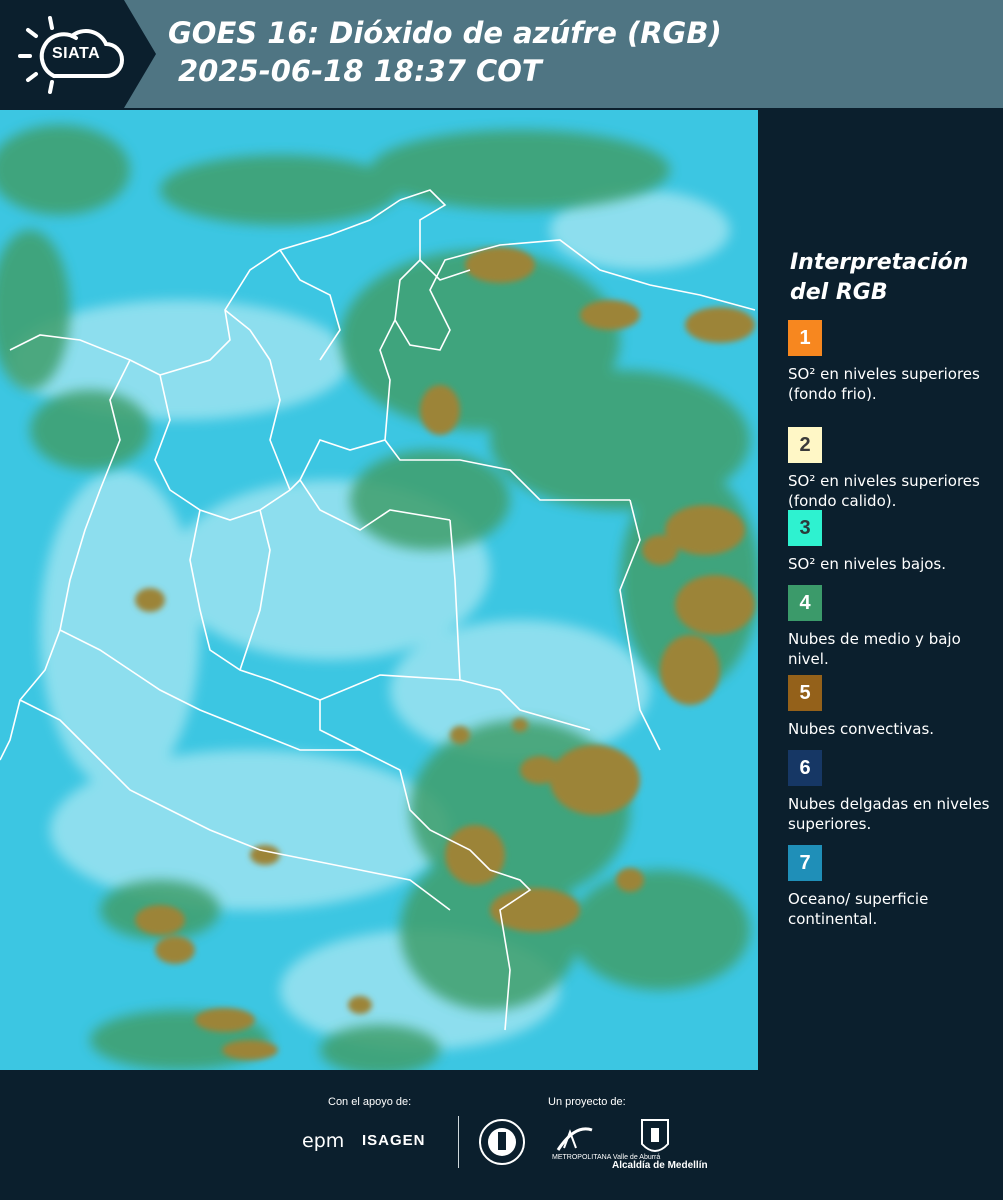 The width and height of the screenshot is (1003, 1200). I want to click on legend-swatch: 1, so click(805, 338).